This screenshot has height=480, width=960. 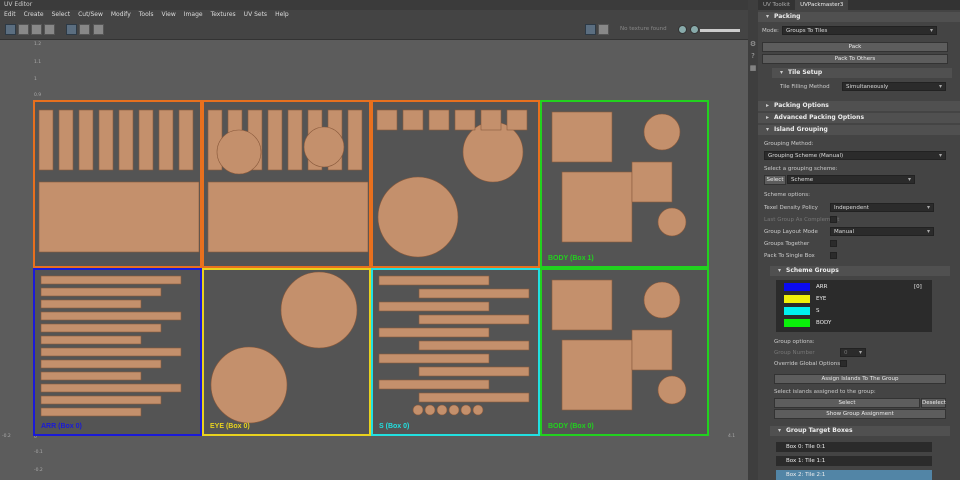 What do you see at coordinates (862, 73) in the screenshot?
I see `tile-setup-header: ▾ Tile Setup` at bounding box center [862, 73].